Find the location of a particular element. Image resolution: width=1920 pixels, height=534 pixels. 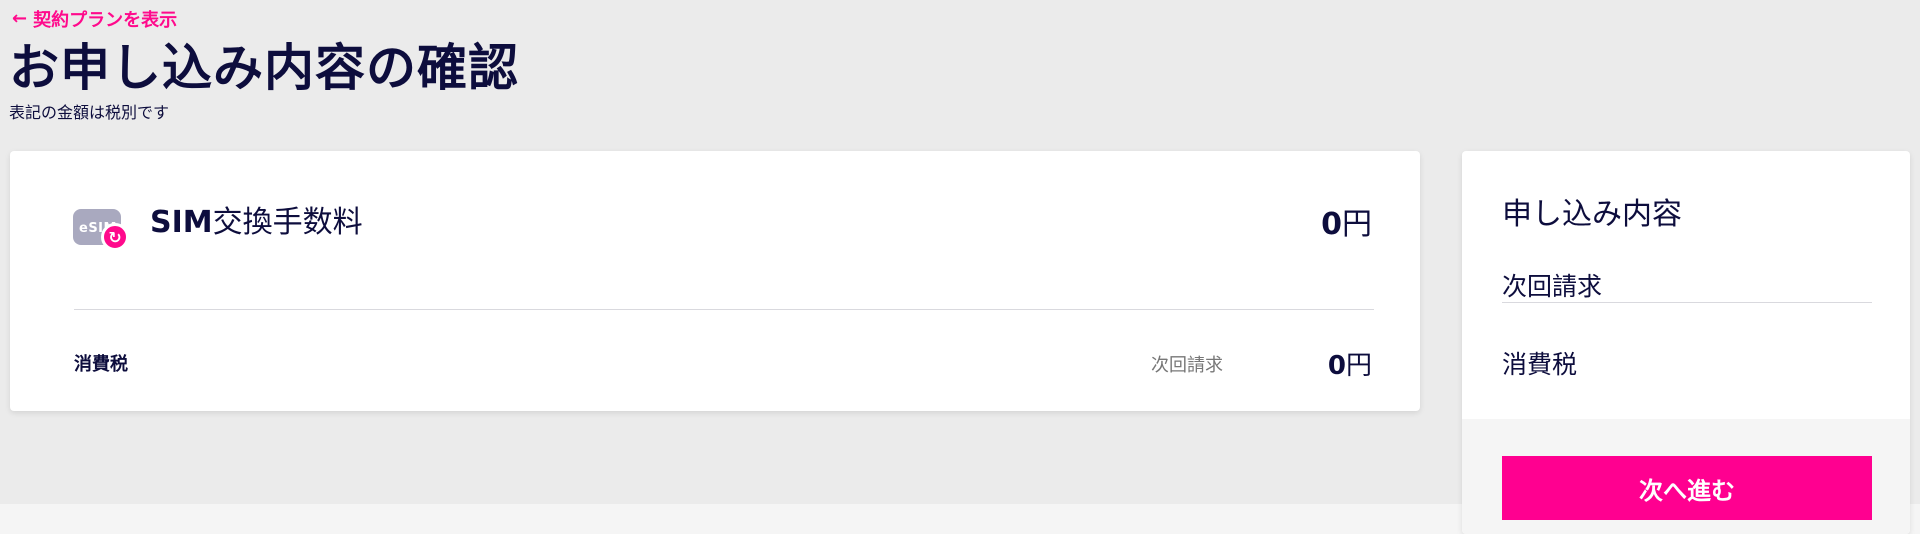

tax-row-billing: 次回請求 is located at coordinates (1187, 365).